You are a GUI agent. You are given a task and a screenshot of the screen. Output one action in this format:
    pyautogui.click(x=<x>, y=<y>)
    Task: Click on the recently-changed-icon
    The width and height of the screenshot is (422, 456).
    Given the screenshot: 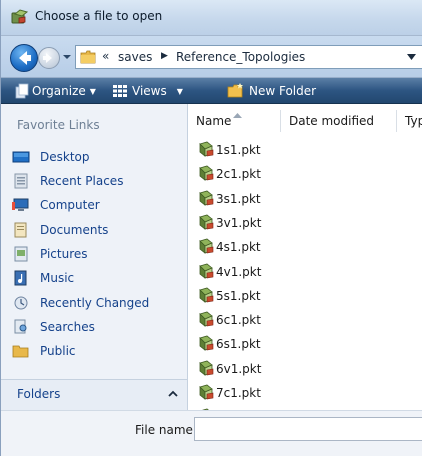 What is the action you would take?
    pyautogui.click(x=21, y=303)
    